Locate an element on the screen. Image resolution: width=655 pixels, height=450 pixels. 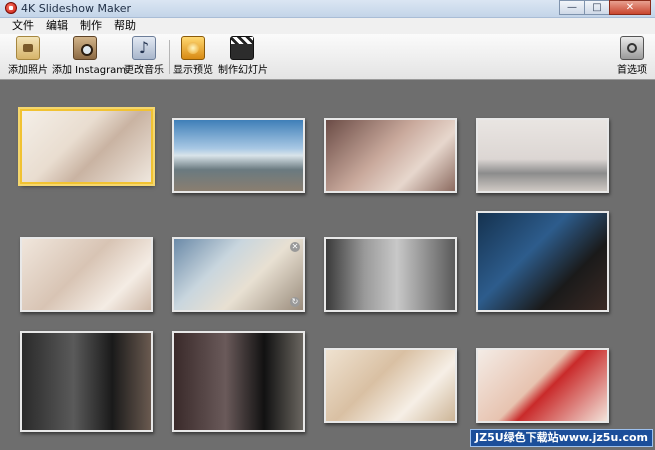
make-slideshow-button: 制作幻灯片 is located at coordinates (243, 56).